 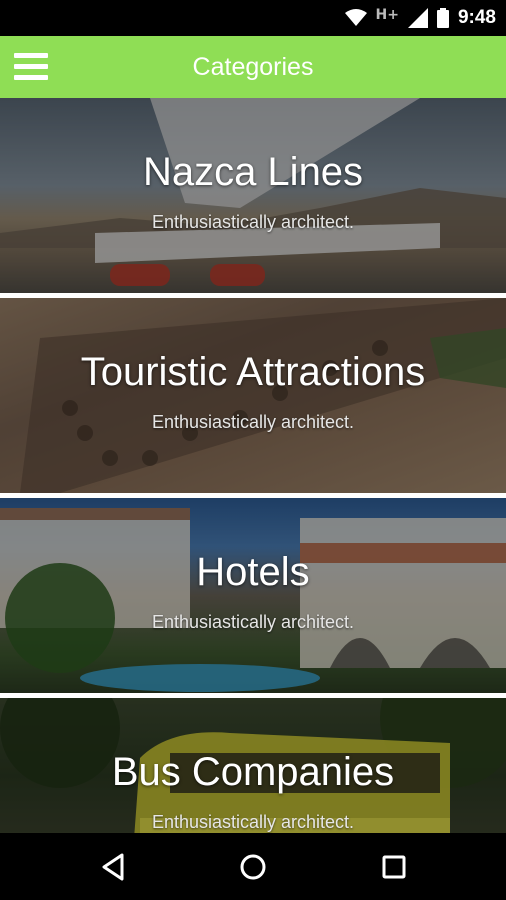 What do you see at coordinates (253, 18) in the screenshot?
I see `status-bar: H+ 9:48` at bounding box center [253, 18].